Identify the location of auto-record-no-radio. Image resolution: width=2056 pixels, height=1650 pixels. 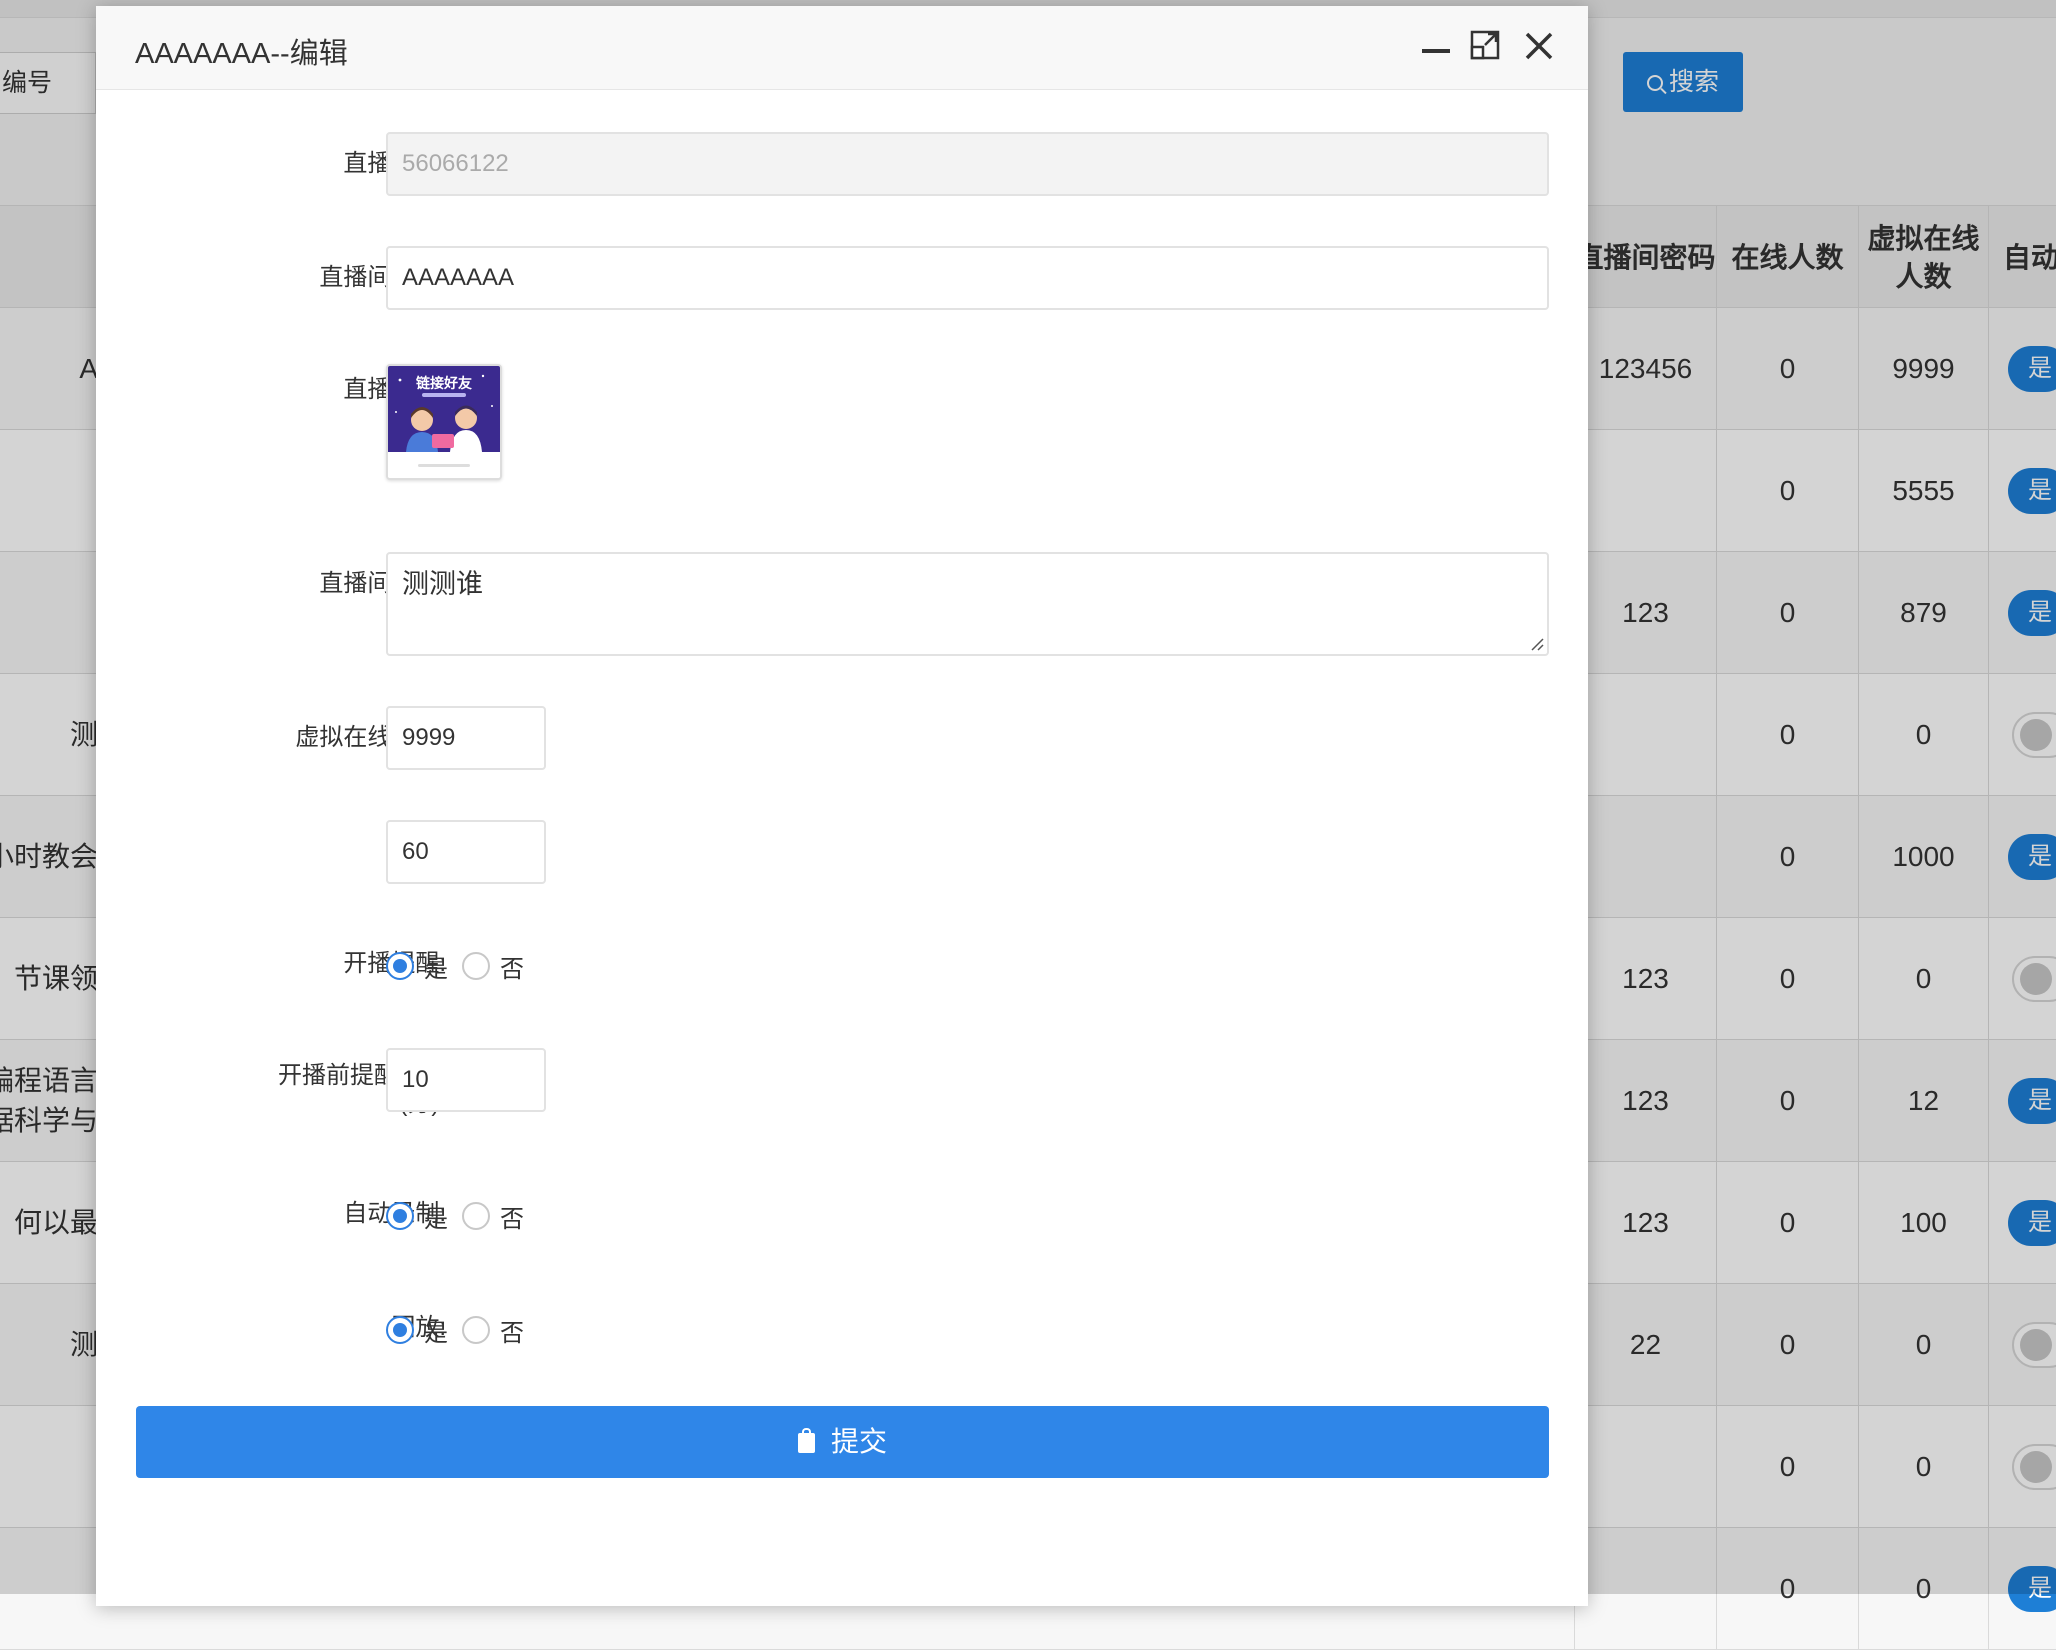
(476, 1216).